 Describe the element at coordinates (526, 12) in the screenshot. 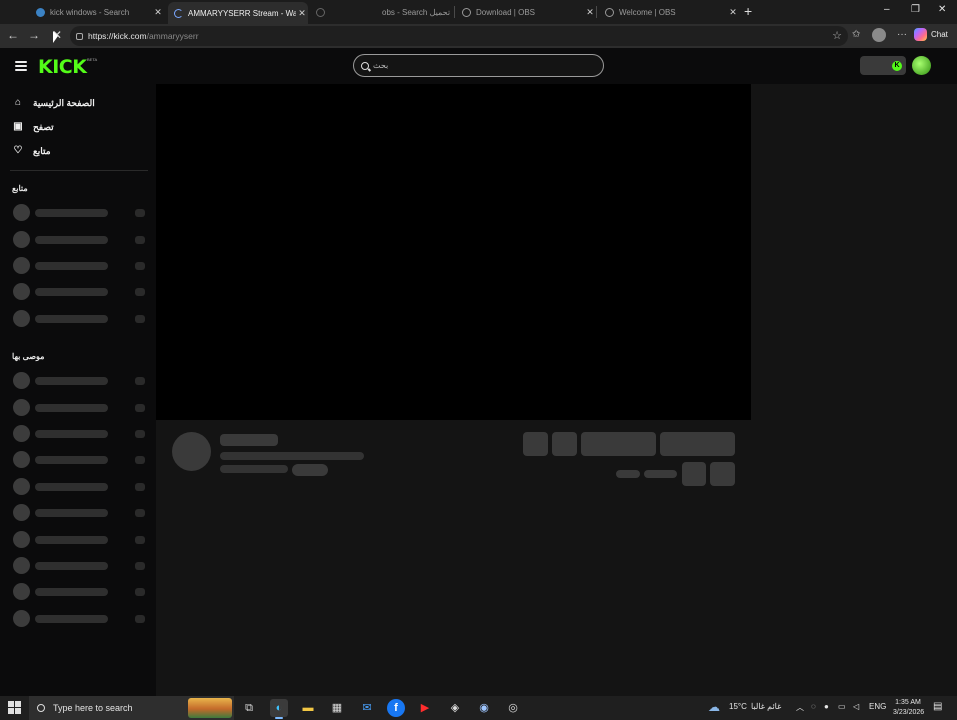

I see `tab-download-obs: Download | OBS ✕` at that location.